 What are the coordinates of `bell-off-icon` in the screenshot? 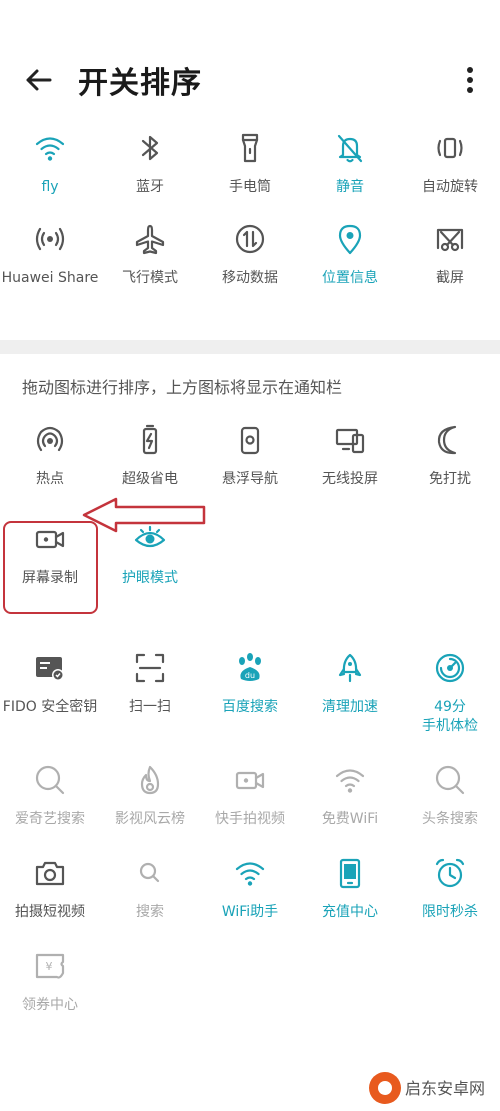 It's located at (350, 148).